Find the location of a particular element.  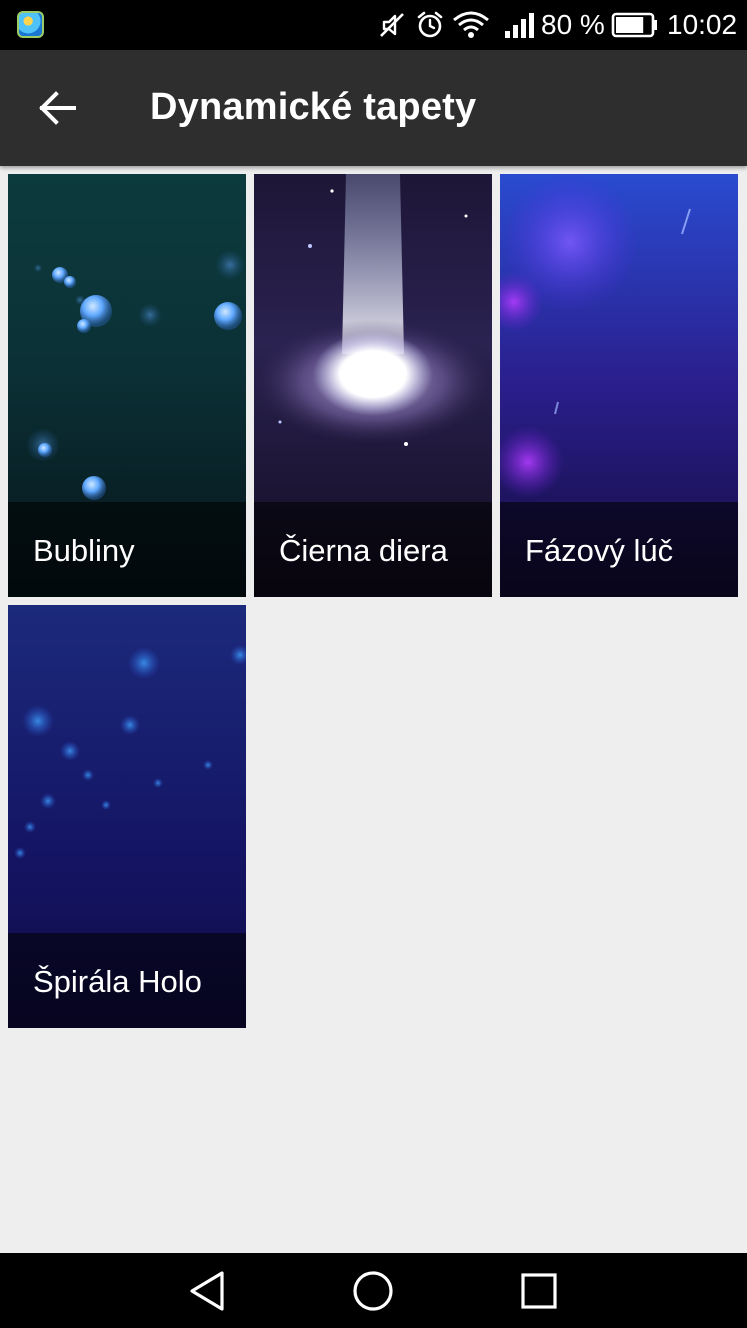

wifi-icon is located at coordinates (471, 24).